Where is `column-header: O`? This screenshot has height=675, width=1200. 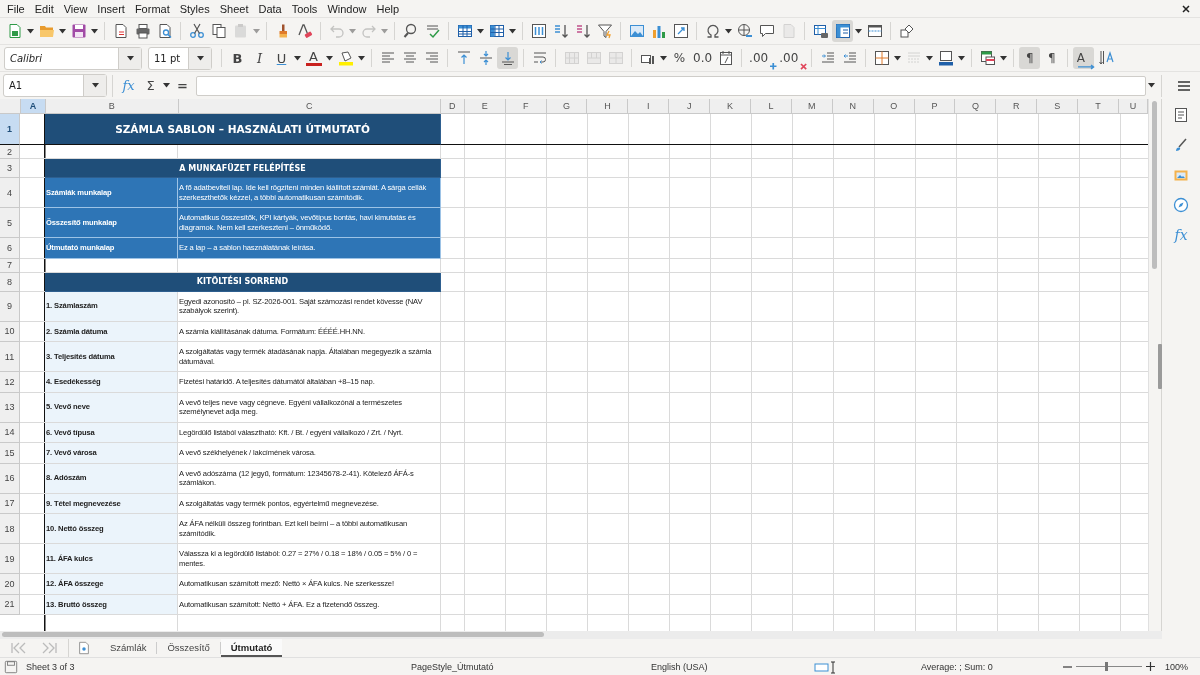 column-header: O is located at coordinates (894, 106).